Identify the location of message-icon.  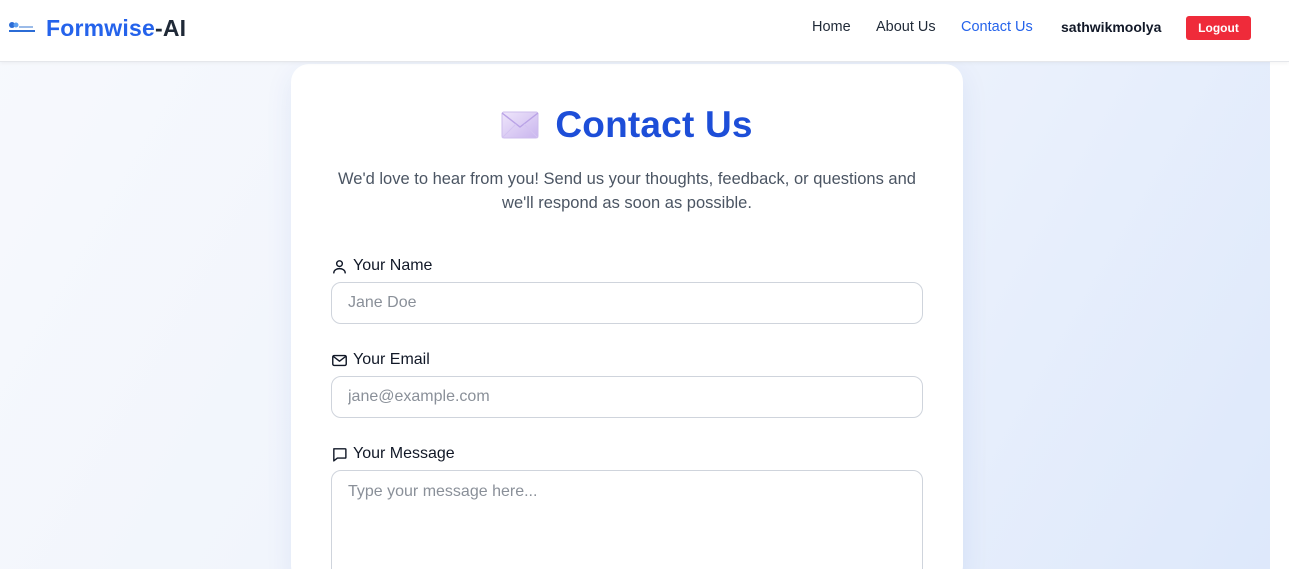
(340, 454).